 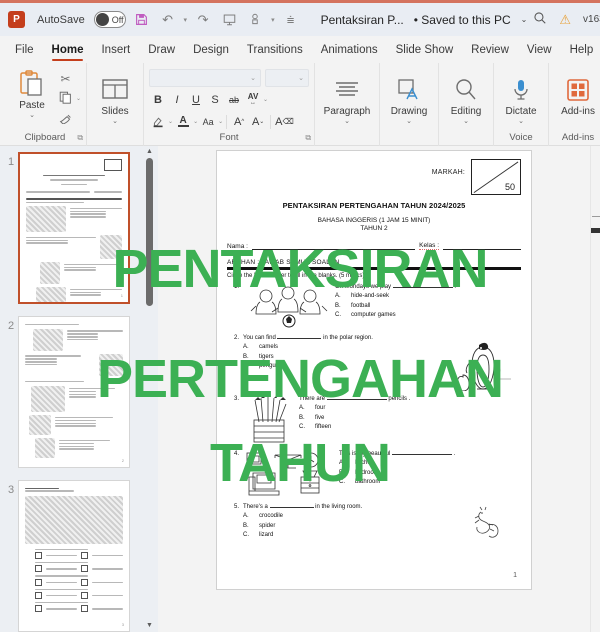 I want to click on increase-font-size-button: A ^, so click(x=239, y=122).